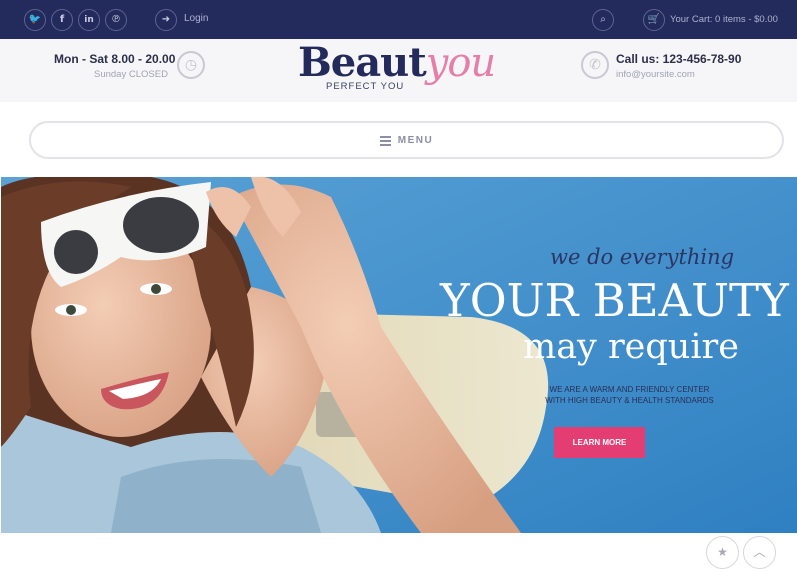 This screenshot has width=797, height=573. Describe the element at coordinates (35, 20) in the screenshot. I see `twitter-icon: 🐦` at that location.